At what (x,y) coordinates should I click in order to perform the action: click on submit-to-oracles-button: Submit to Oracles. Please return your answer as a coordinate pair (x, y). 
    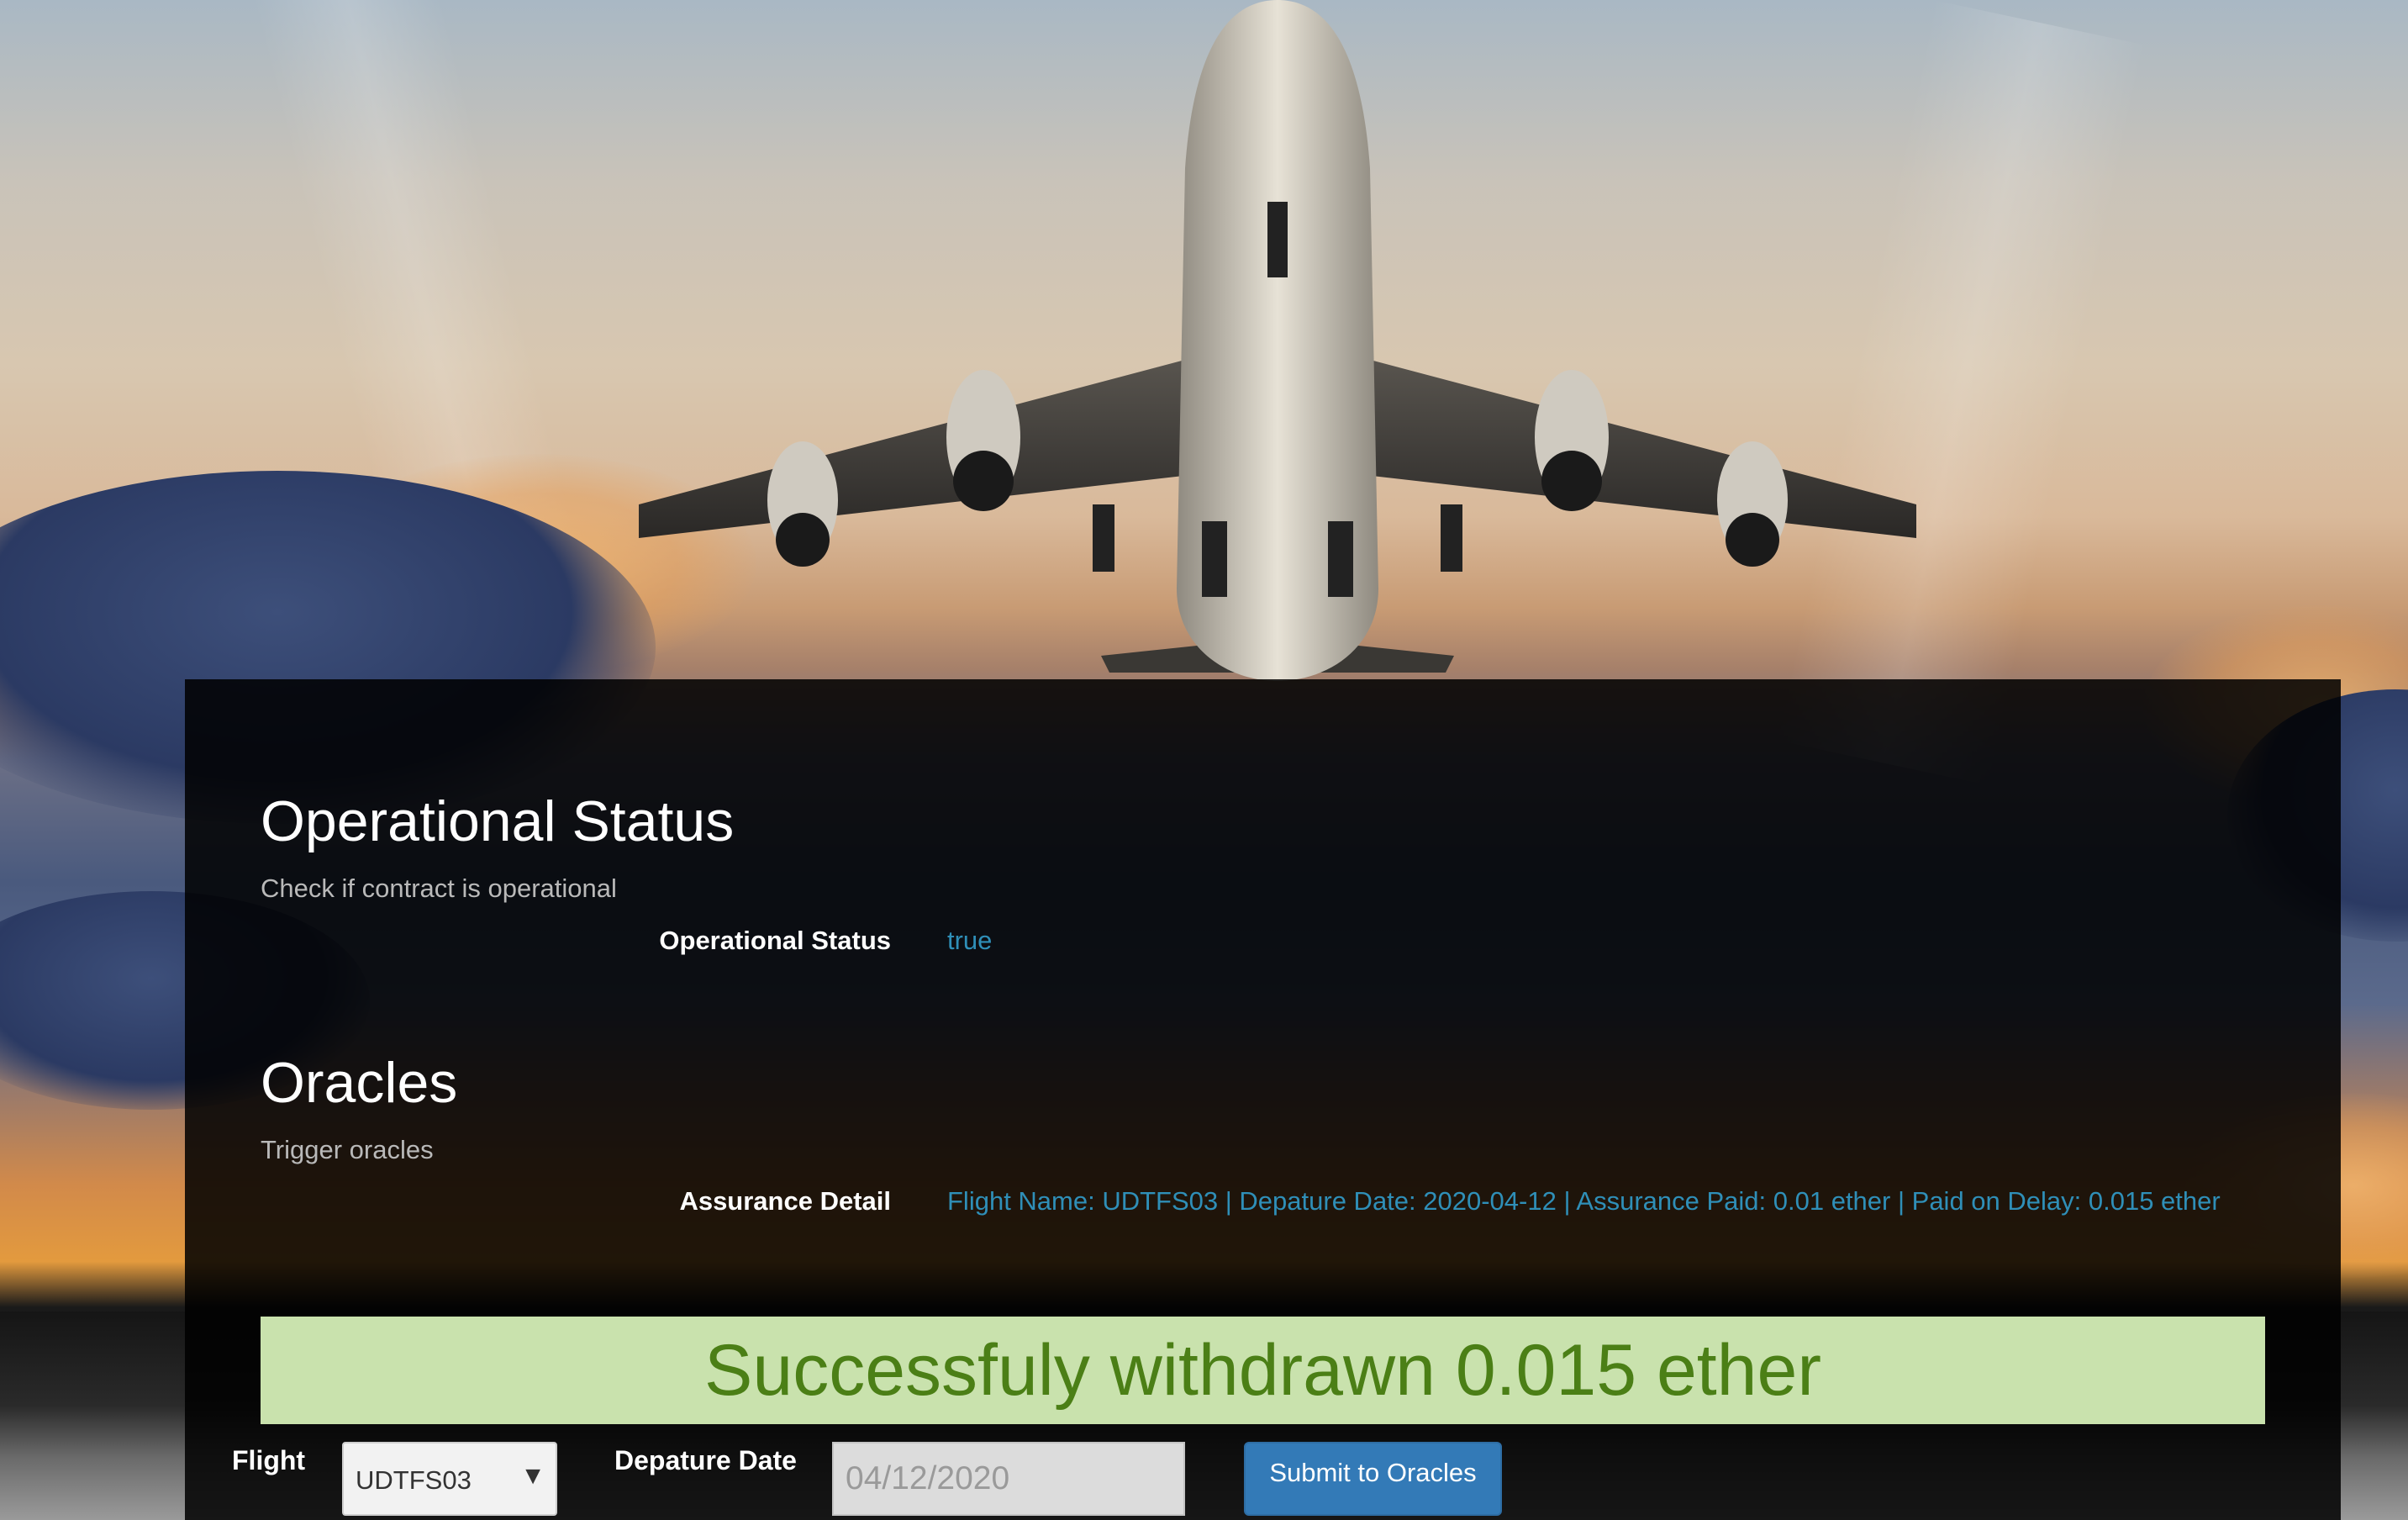
    Looking at the image, I should click on (1373, 1479).